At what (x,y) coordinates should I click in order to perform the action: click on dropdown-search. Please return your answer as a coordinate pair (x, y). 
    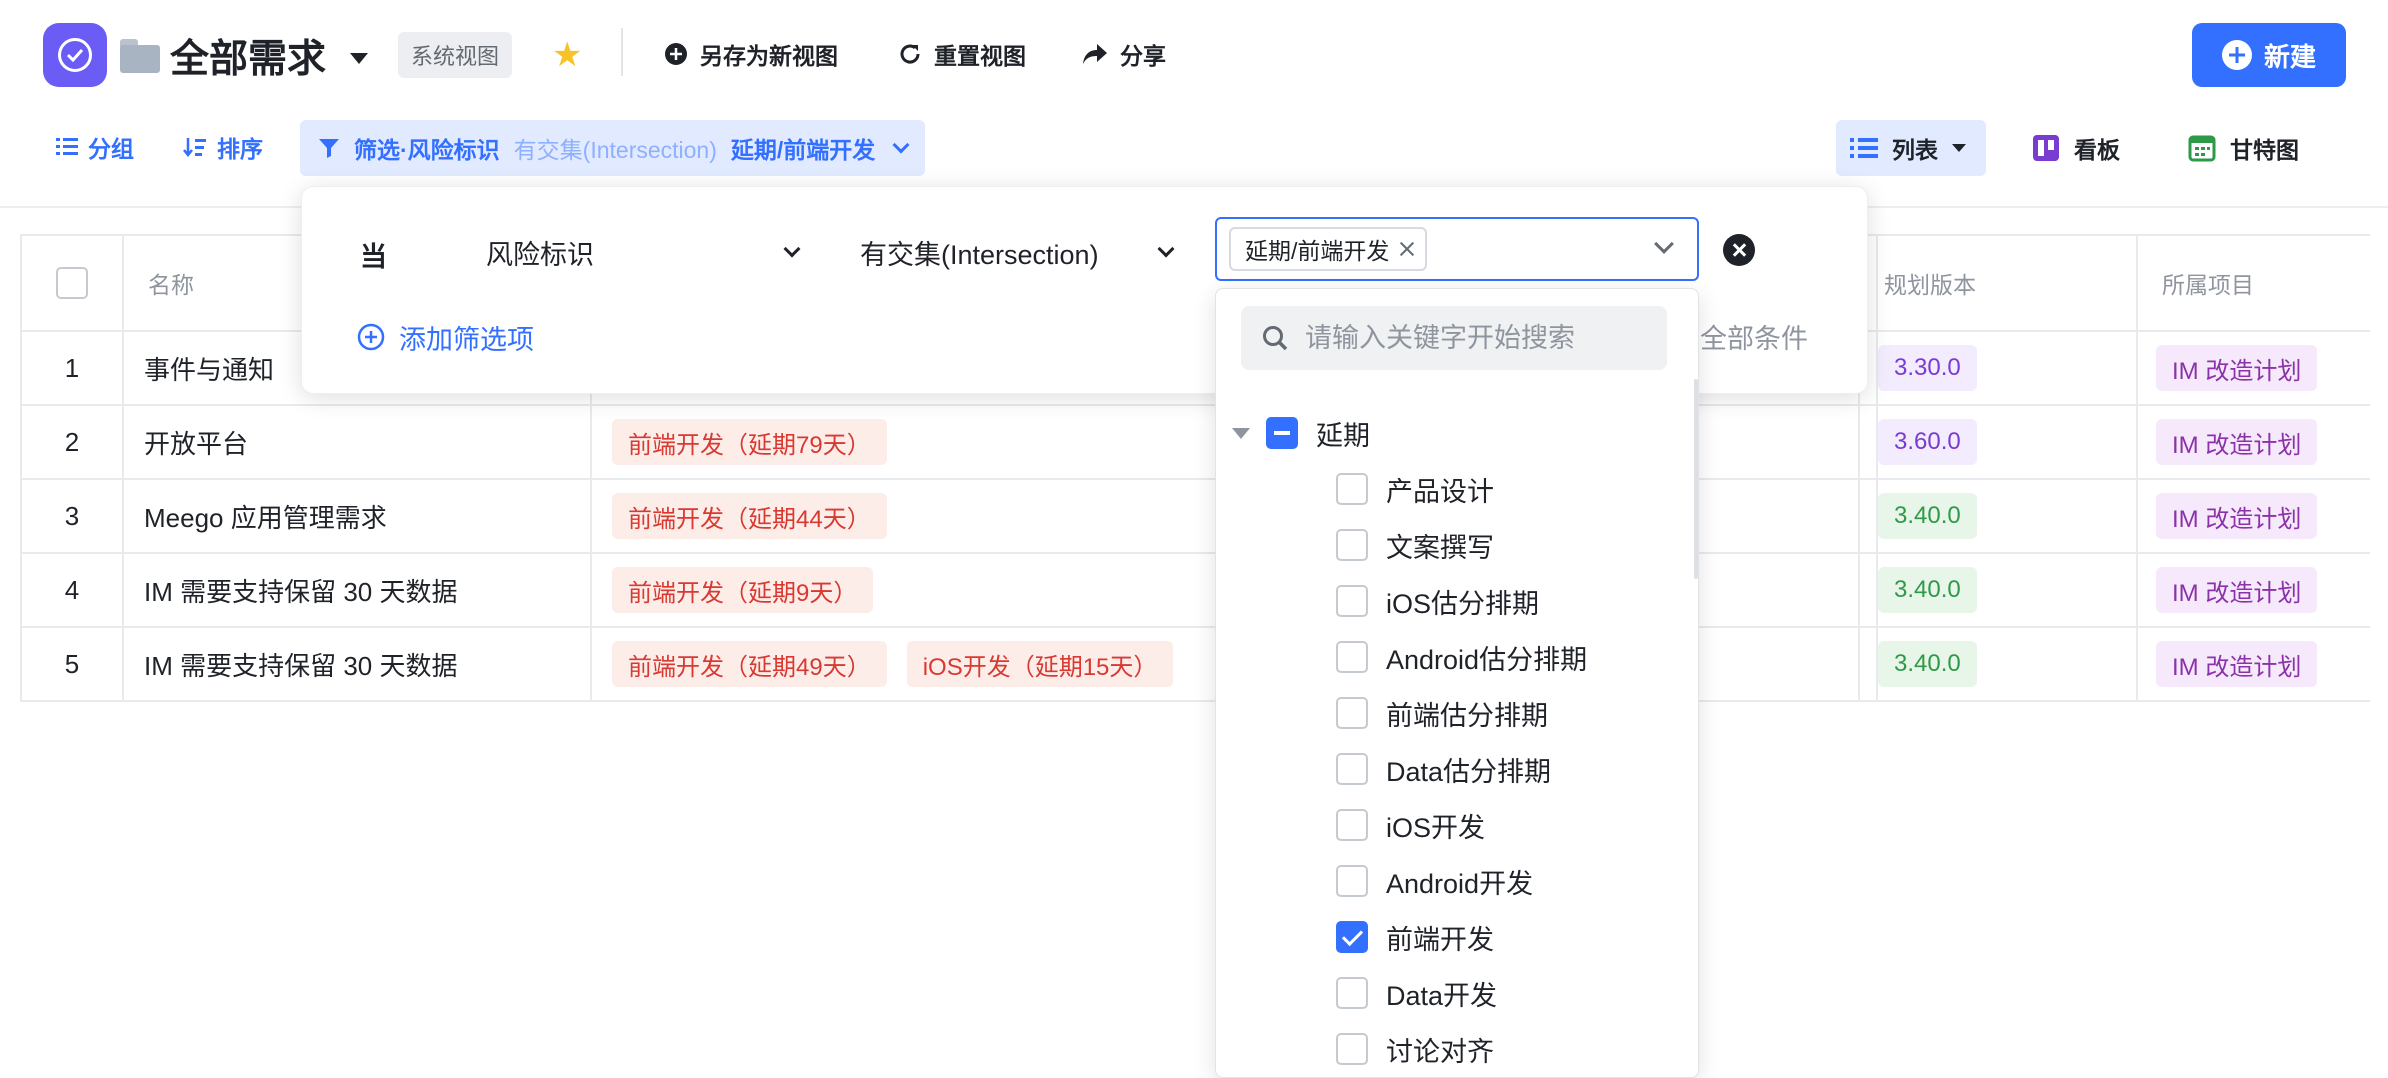
    Looking at the image, I should click on (1454, 338).